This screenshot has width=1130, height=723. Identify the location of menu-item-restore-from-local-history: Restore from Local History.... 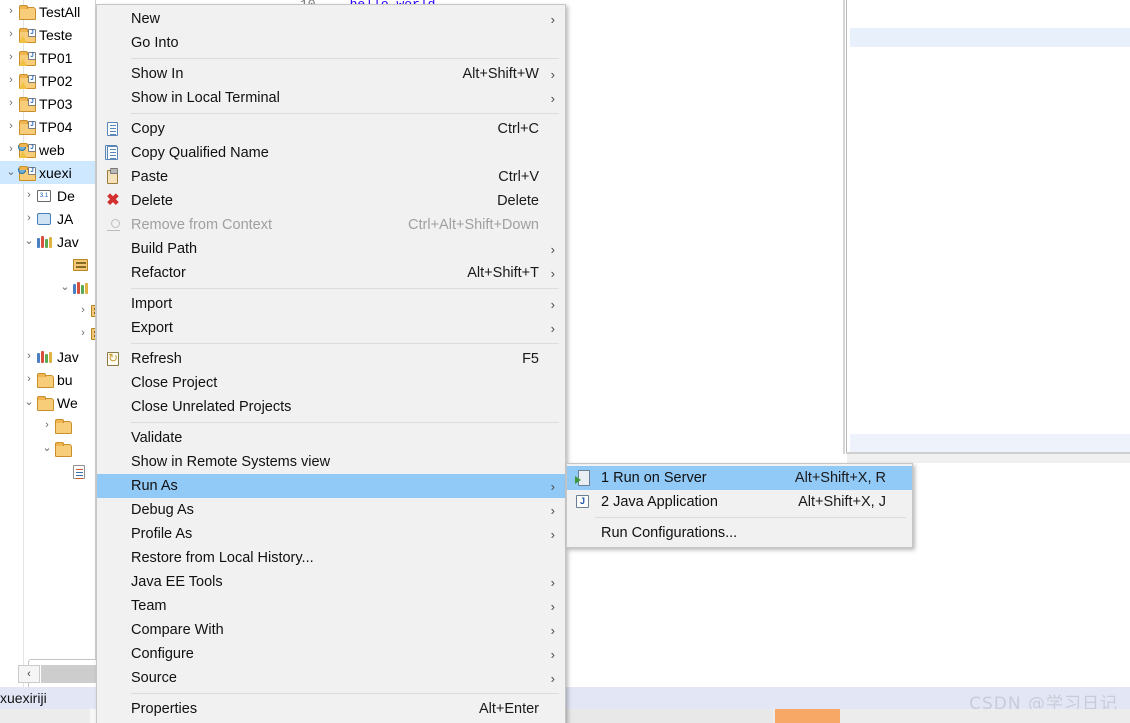
(331, 558).